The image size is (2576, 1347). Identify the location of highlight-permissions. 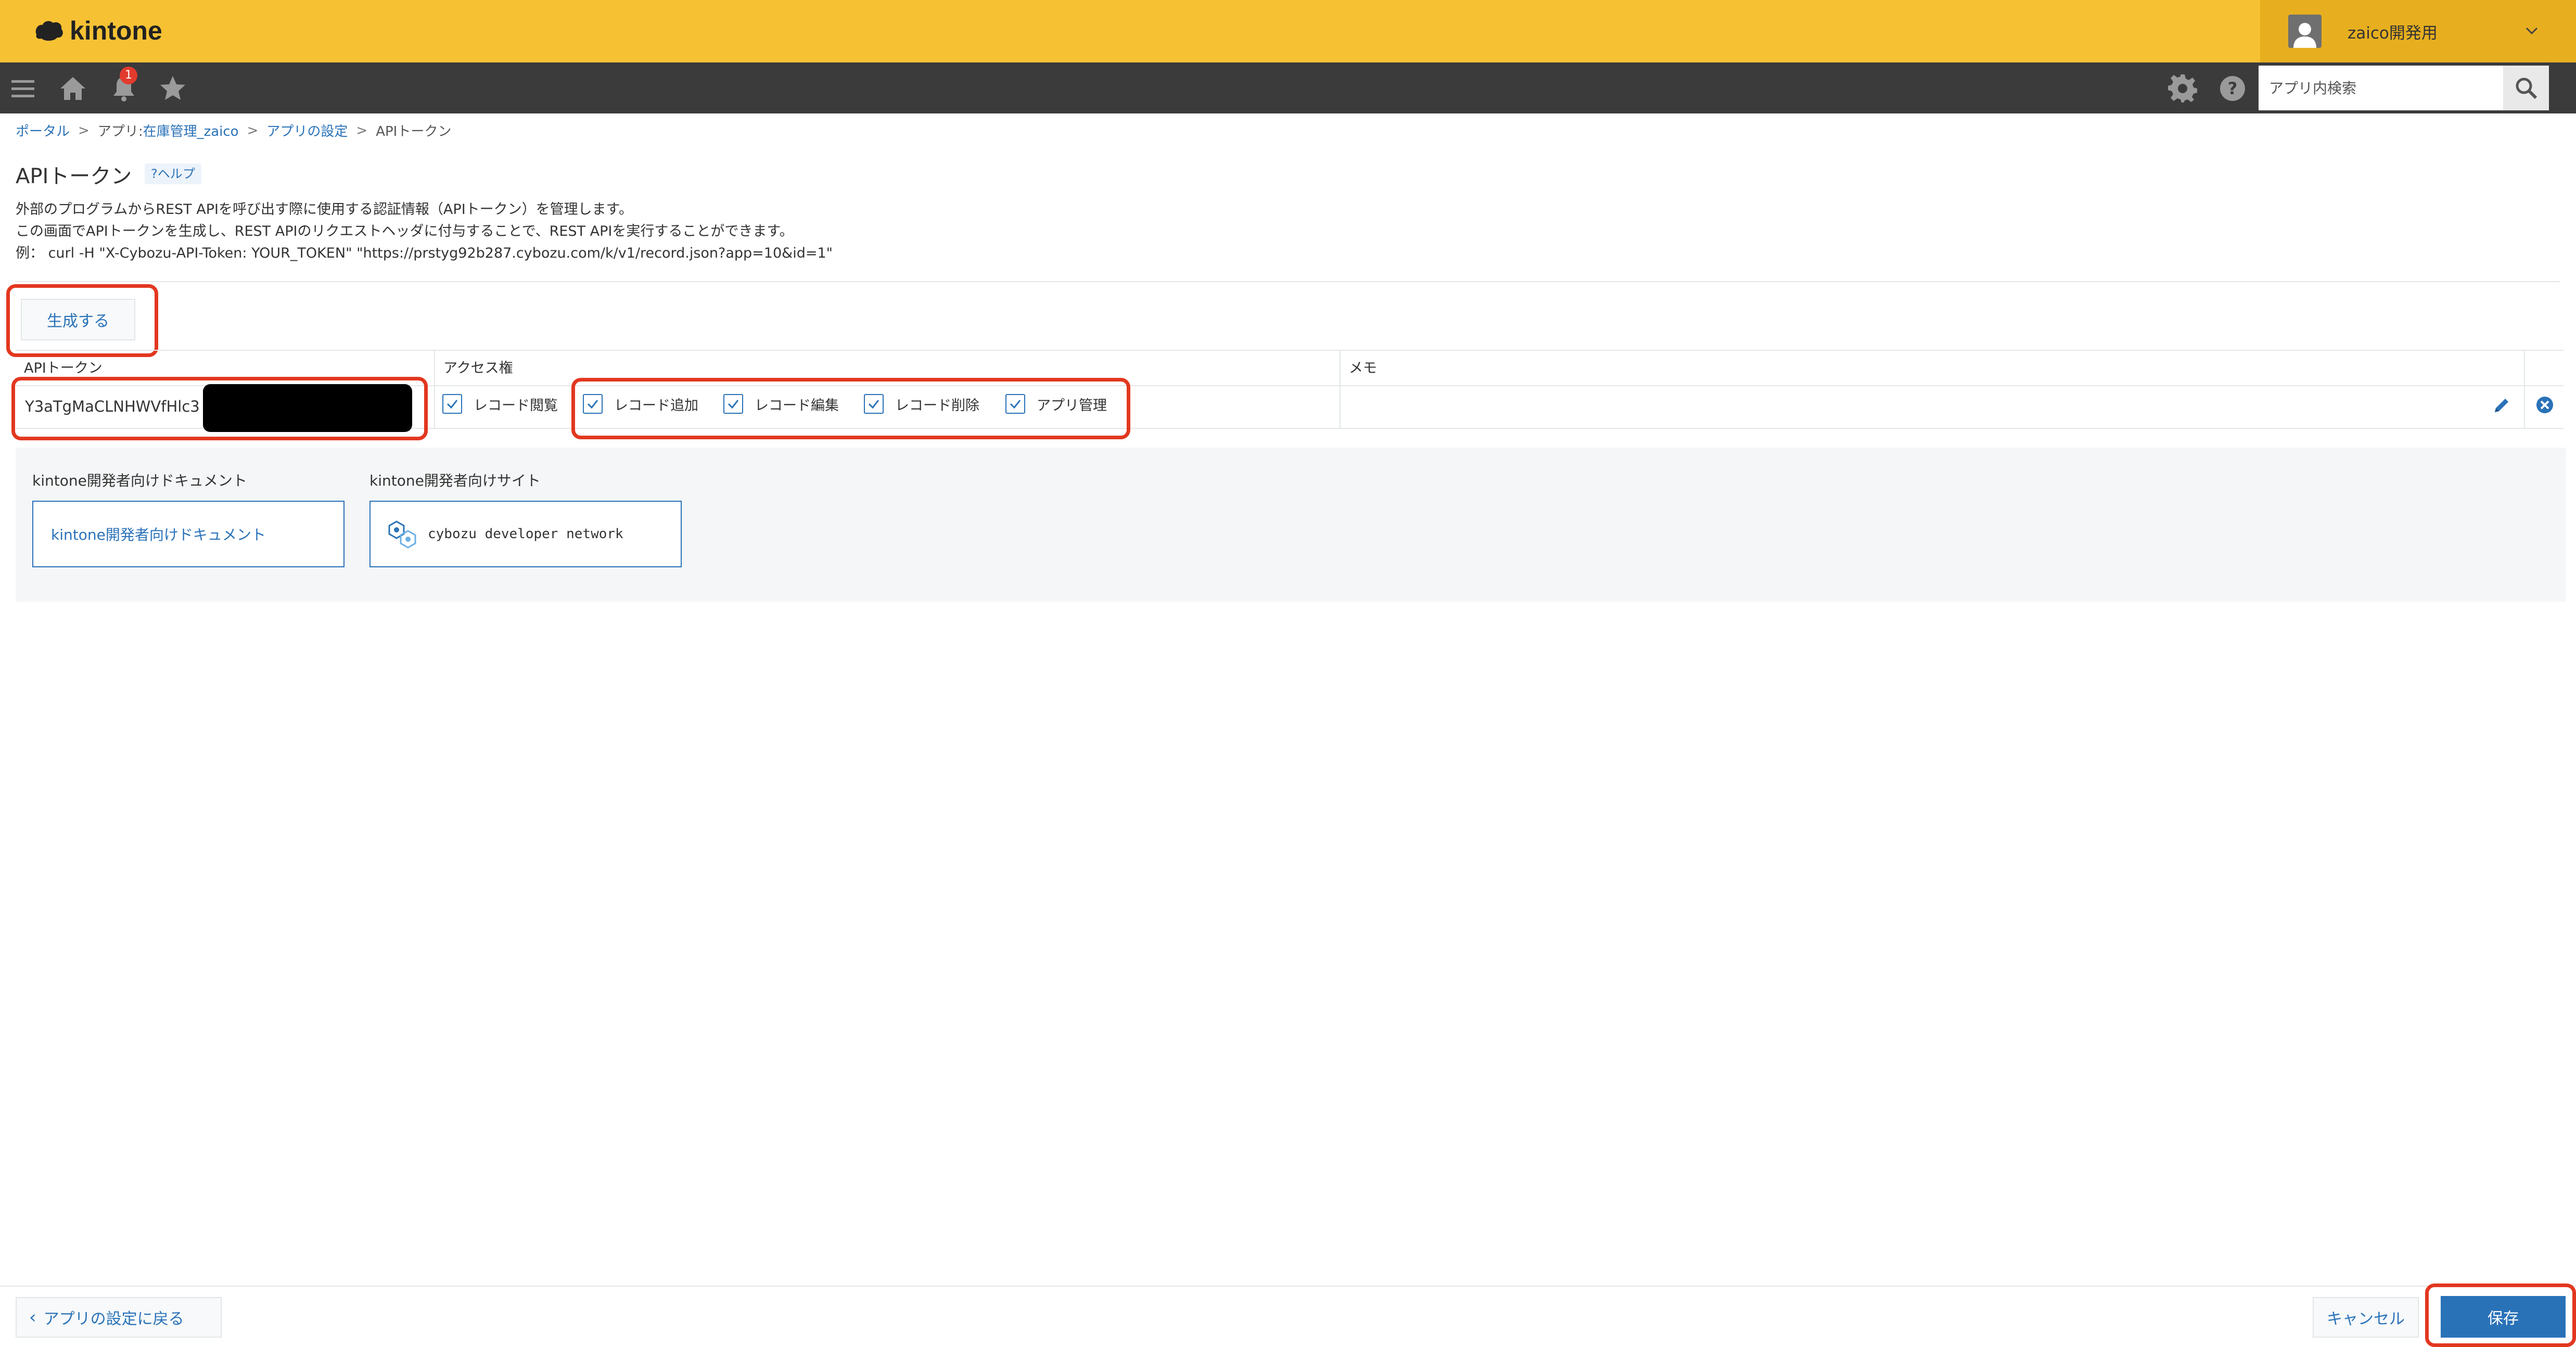
(850, 408).